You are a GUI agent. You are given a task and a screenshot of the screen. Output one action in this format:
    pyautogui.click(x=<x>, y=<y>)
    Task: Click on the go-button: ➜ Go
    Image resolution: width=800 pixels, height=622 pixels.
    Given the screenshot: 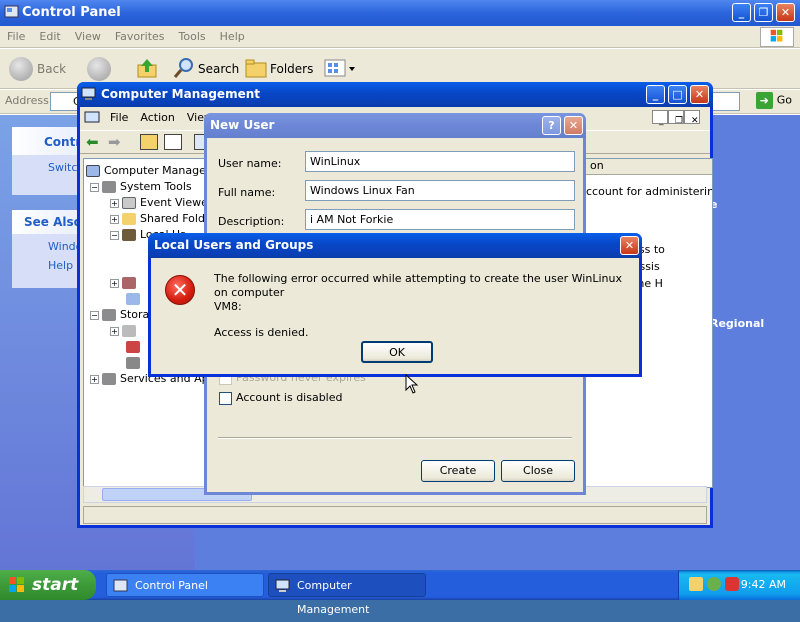 What is the action you would take?
    pyautogui.click(x=773, y=100)
    